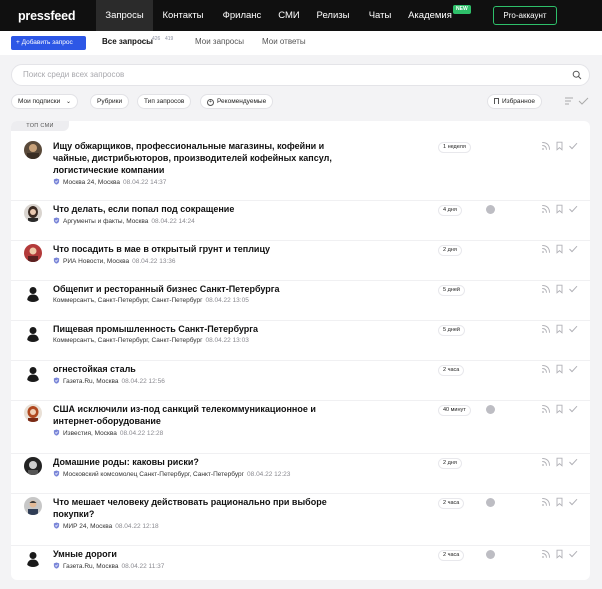 This screenshot has width=602, height=589. Describe the element at coordinates (569, 101) in the screenshot. I see `sort-icon` at that location.